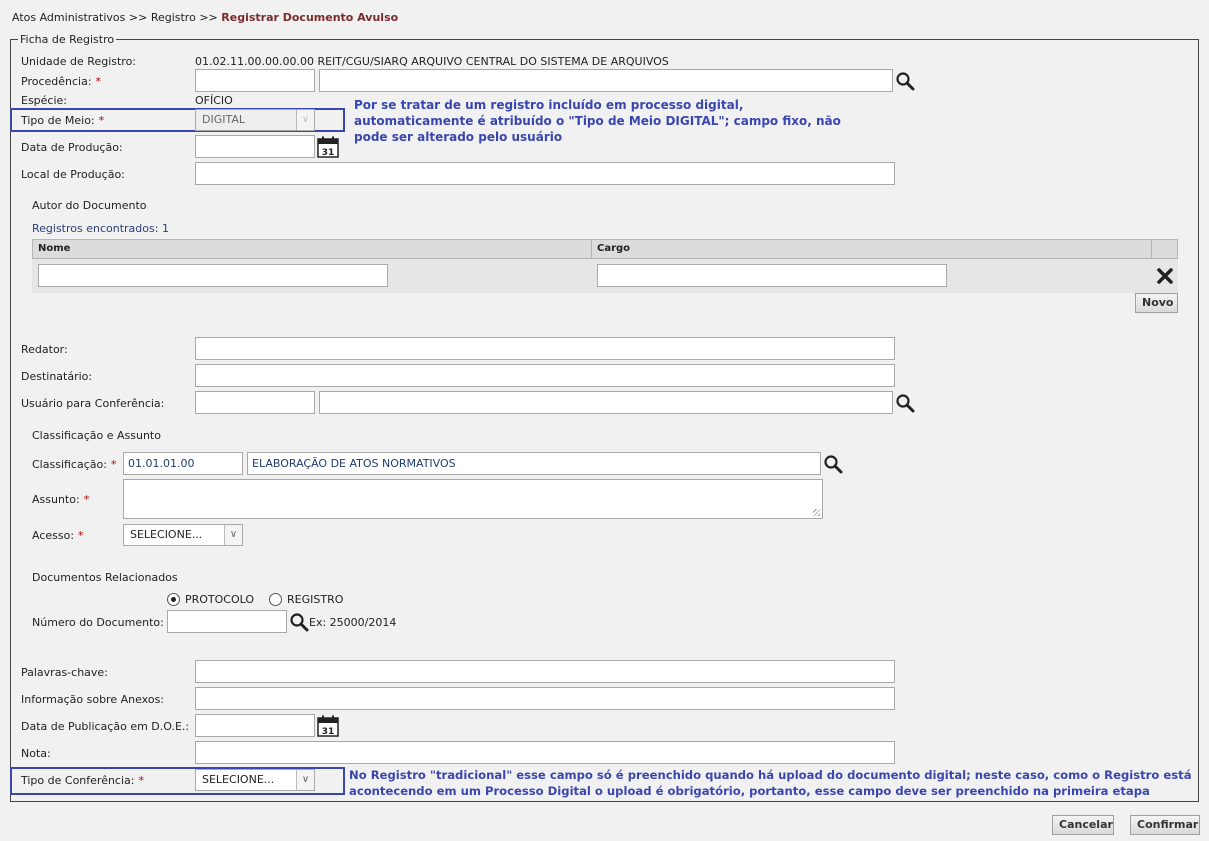 Image resolution: width=1209 pixels, height=841 pixels. What do you see at coordinates (816, 512) in the screenshot?
I see `resize-grip-icon` at bounding box center [816, 512].